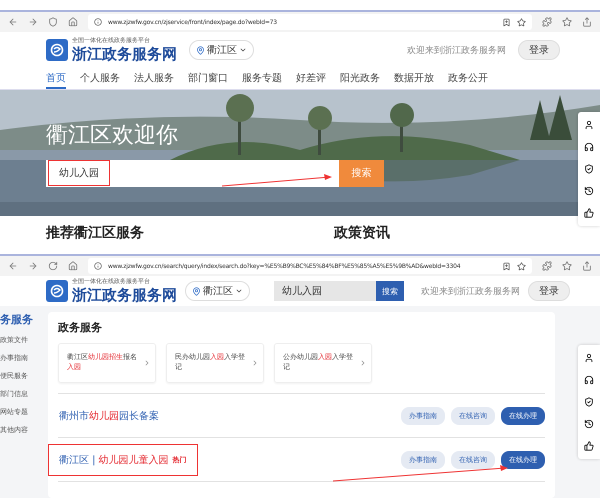 The height and width of the screenshot is (498, 600). What do you see at coordinates (208, 78) in the screenshot?
I see `nav-tab: 部门窗口` at bounding box center [208, 78].